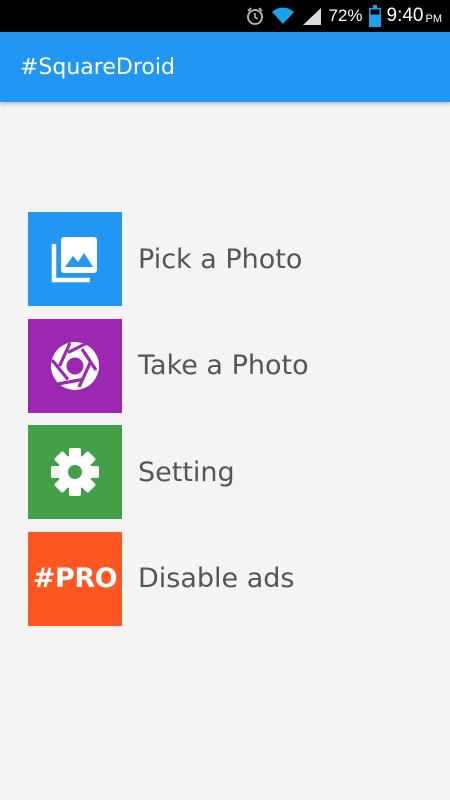 The height and width of the screenshot is (800, 450). Describe the element at coordinates (283, 16) in the screenshot. I see `wifi-icon` at that location.